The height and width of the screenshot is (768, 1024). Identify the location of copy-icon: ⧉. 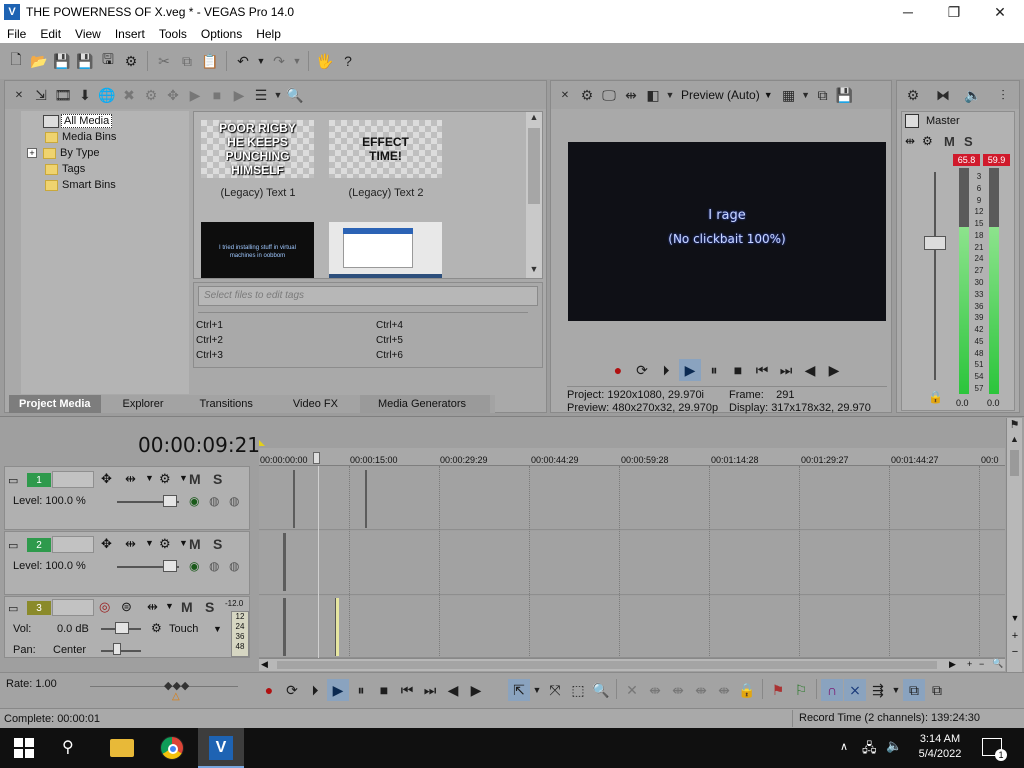
(187, 61).